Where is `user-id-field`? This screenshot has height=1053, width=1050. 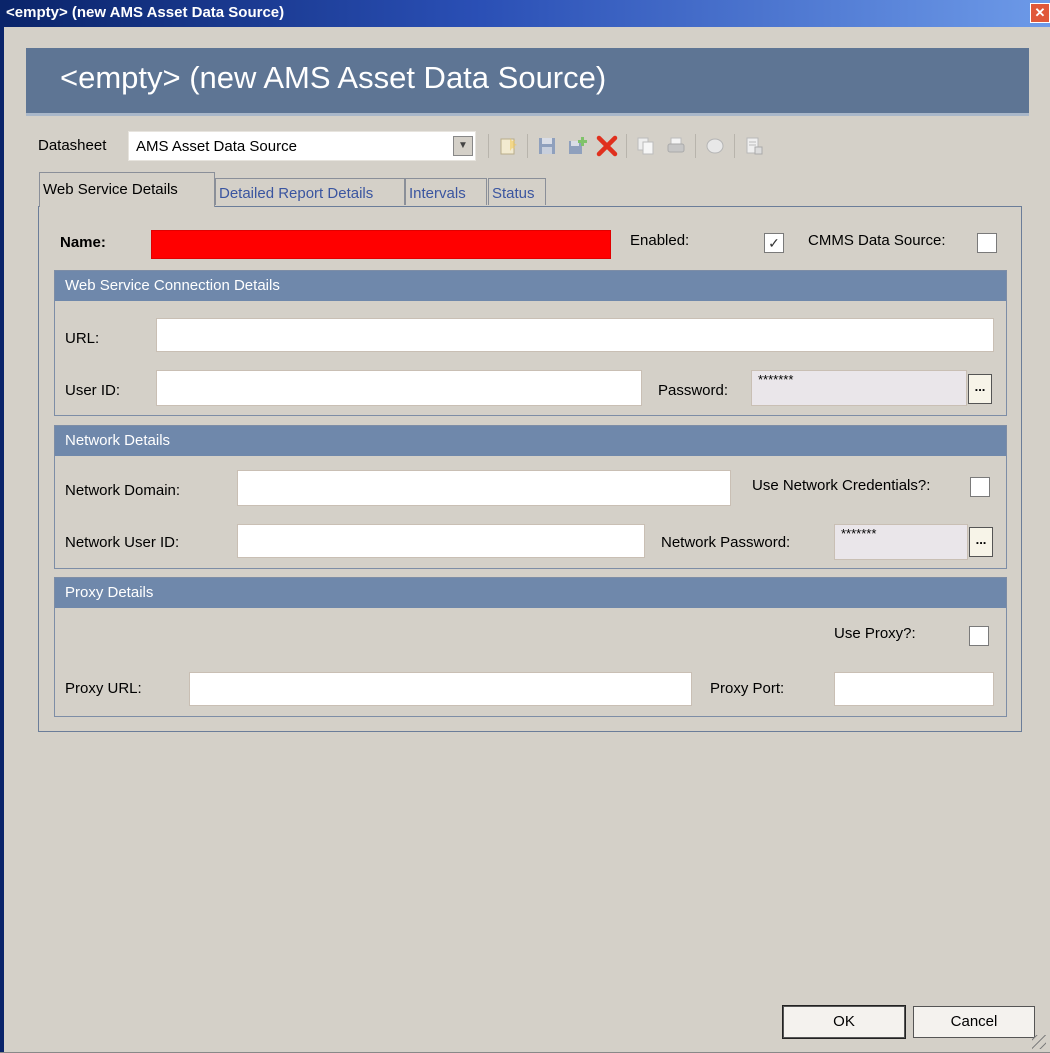 user-id-field is located at coordinates (399, 388).